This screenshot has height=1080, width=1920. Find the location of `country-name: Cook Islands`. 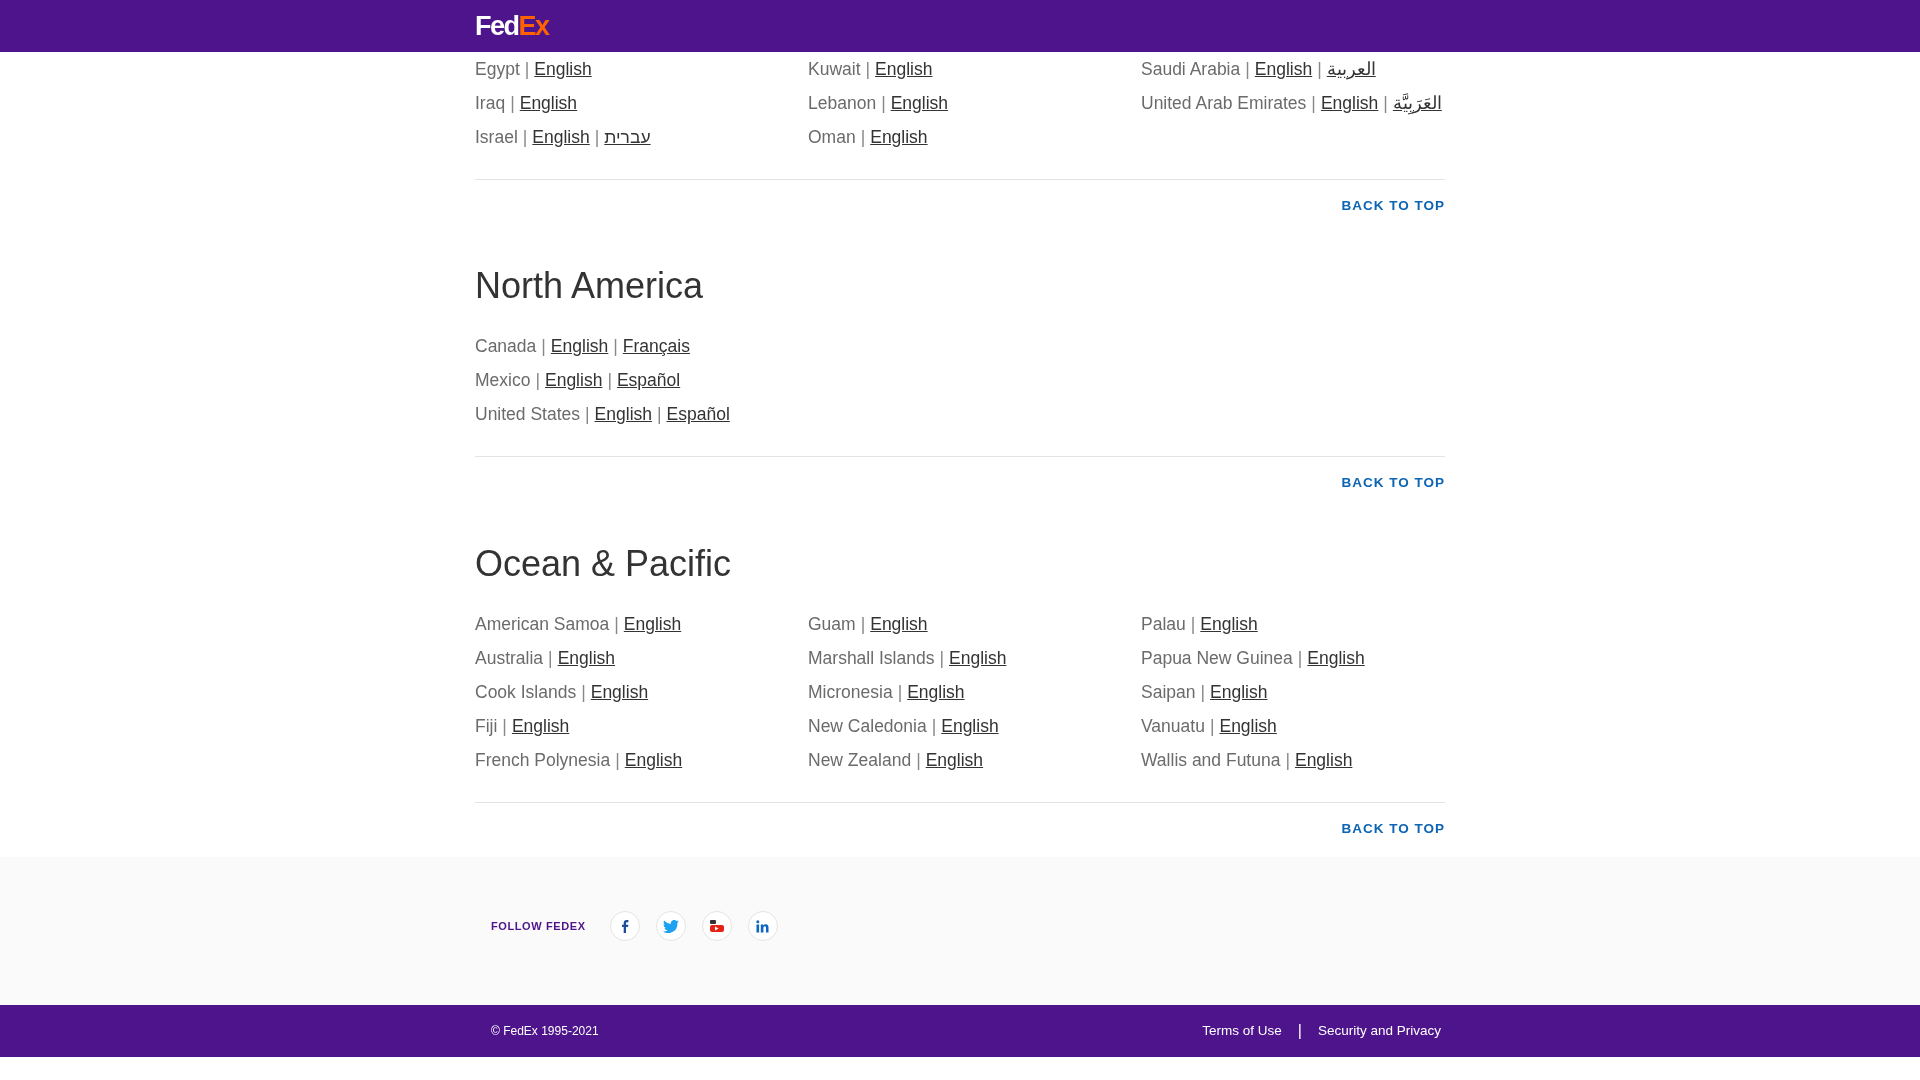

country-name: Cook Islands is located at coordinates (526, 692).